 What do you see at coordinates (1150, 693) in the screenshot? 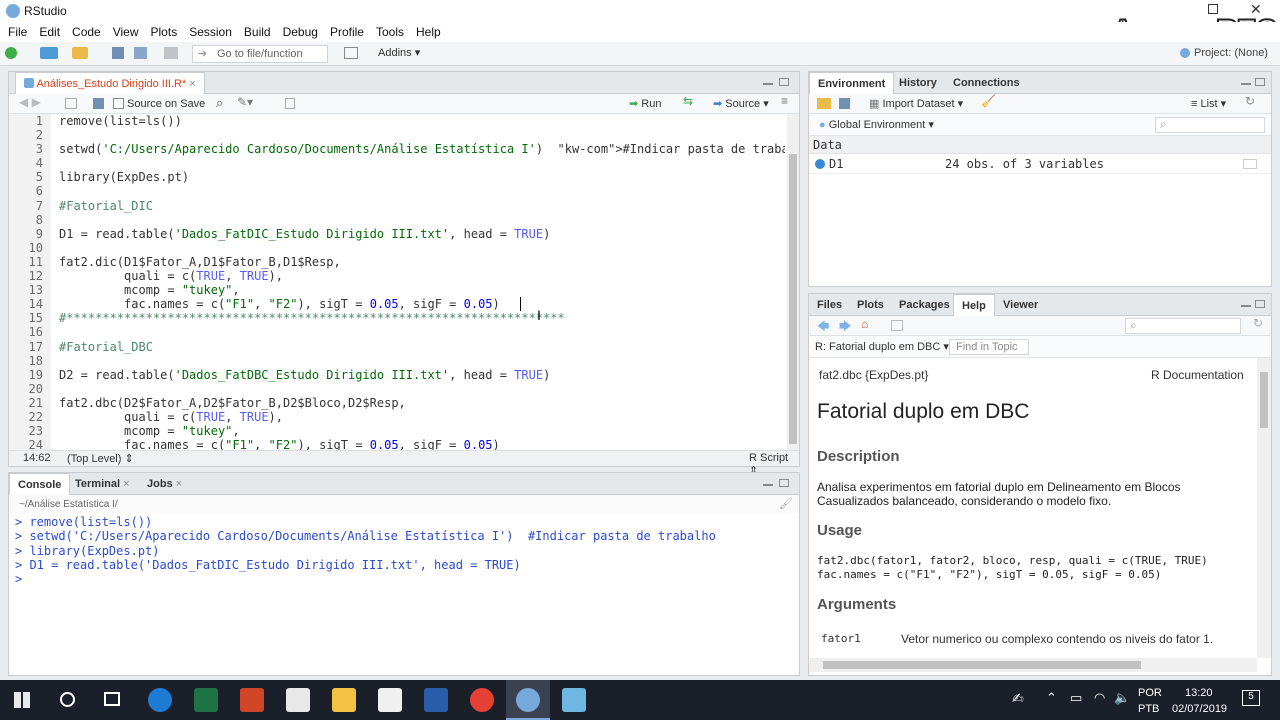
I see `language-top: POR` at bounding box center [1150, 693].